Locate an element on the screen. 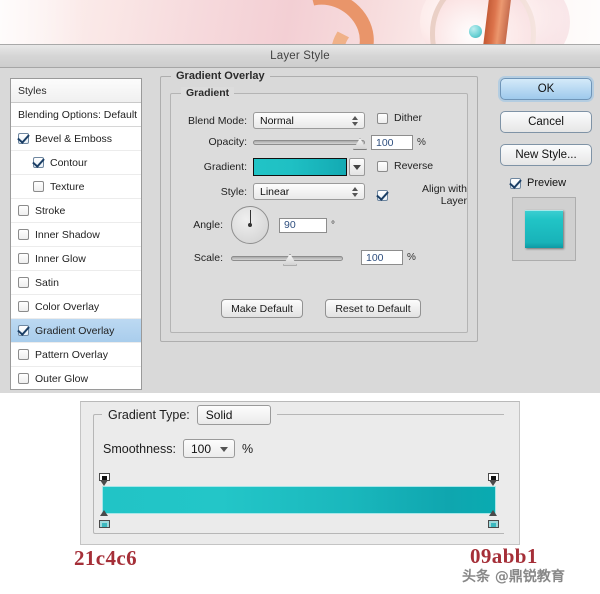 The image size is (600, 594). smoothness-select: 100 is located at coordinates (208, 448).